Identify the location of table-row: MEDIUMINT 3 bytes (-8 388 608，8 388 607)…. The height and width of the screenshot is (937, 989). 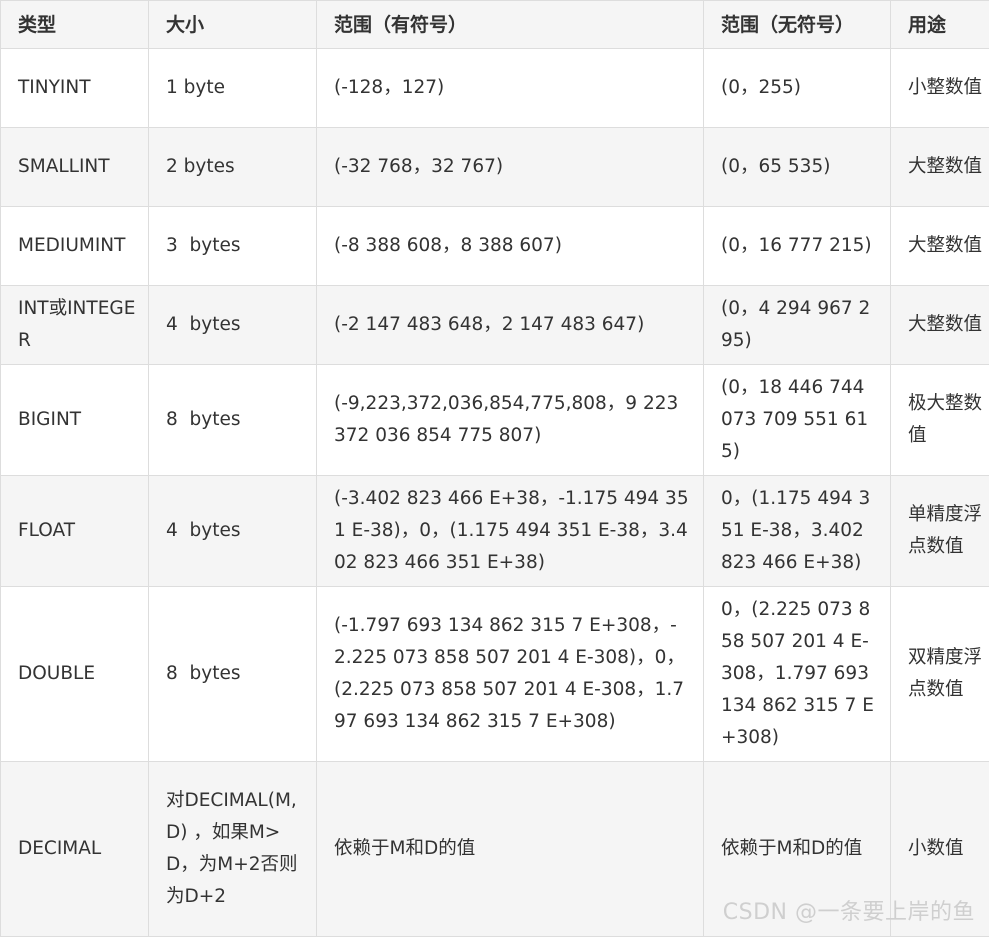
(495, 246).